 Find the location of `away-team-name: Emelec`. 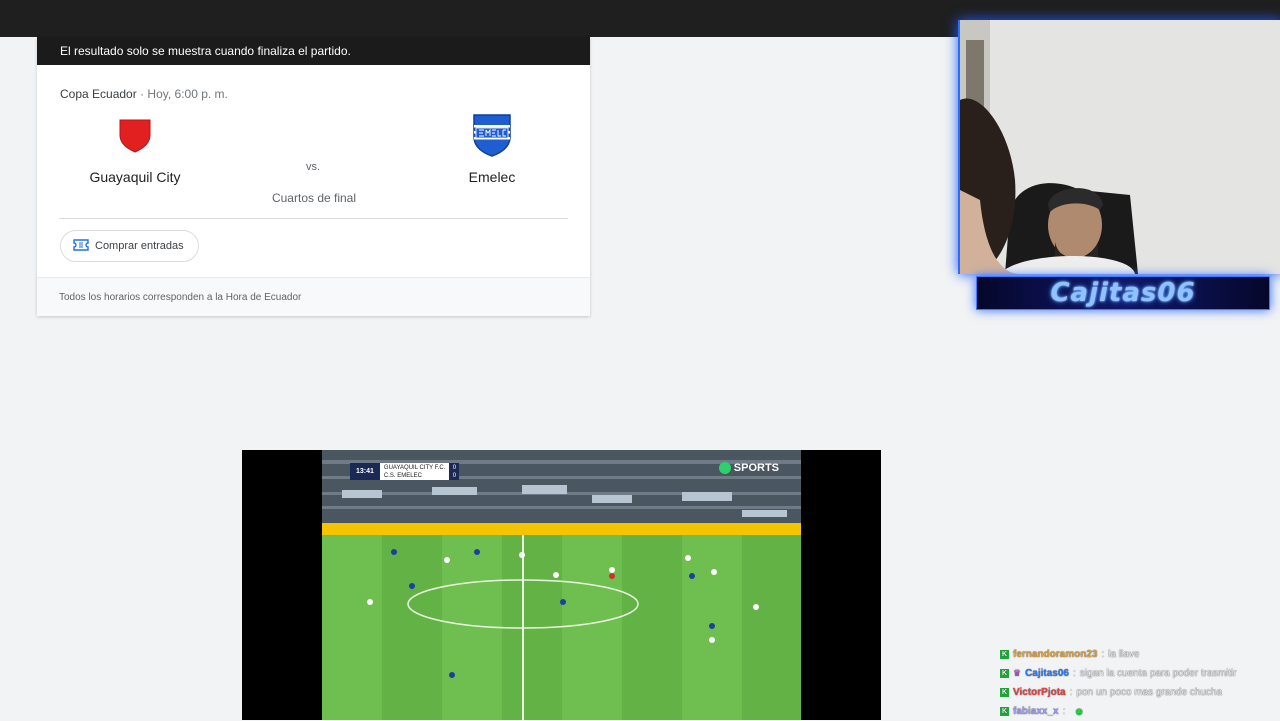

away-team-name: Emelec is located at coordinates (492, 177).